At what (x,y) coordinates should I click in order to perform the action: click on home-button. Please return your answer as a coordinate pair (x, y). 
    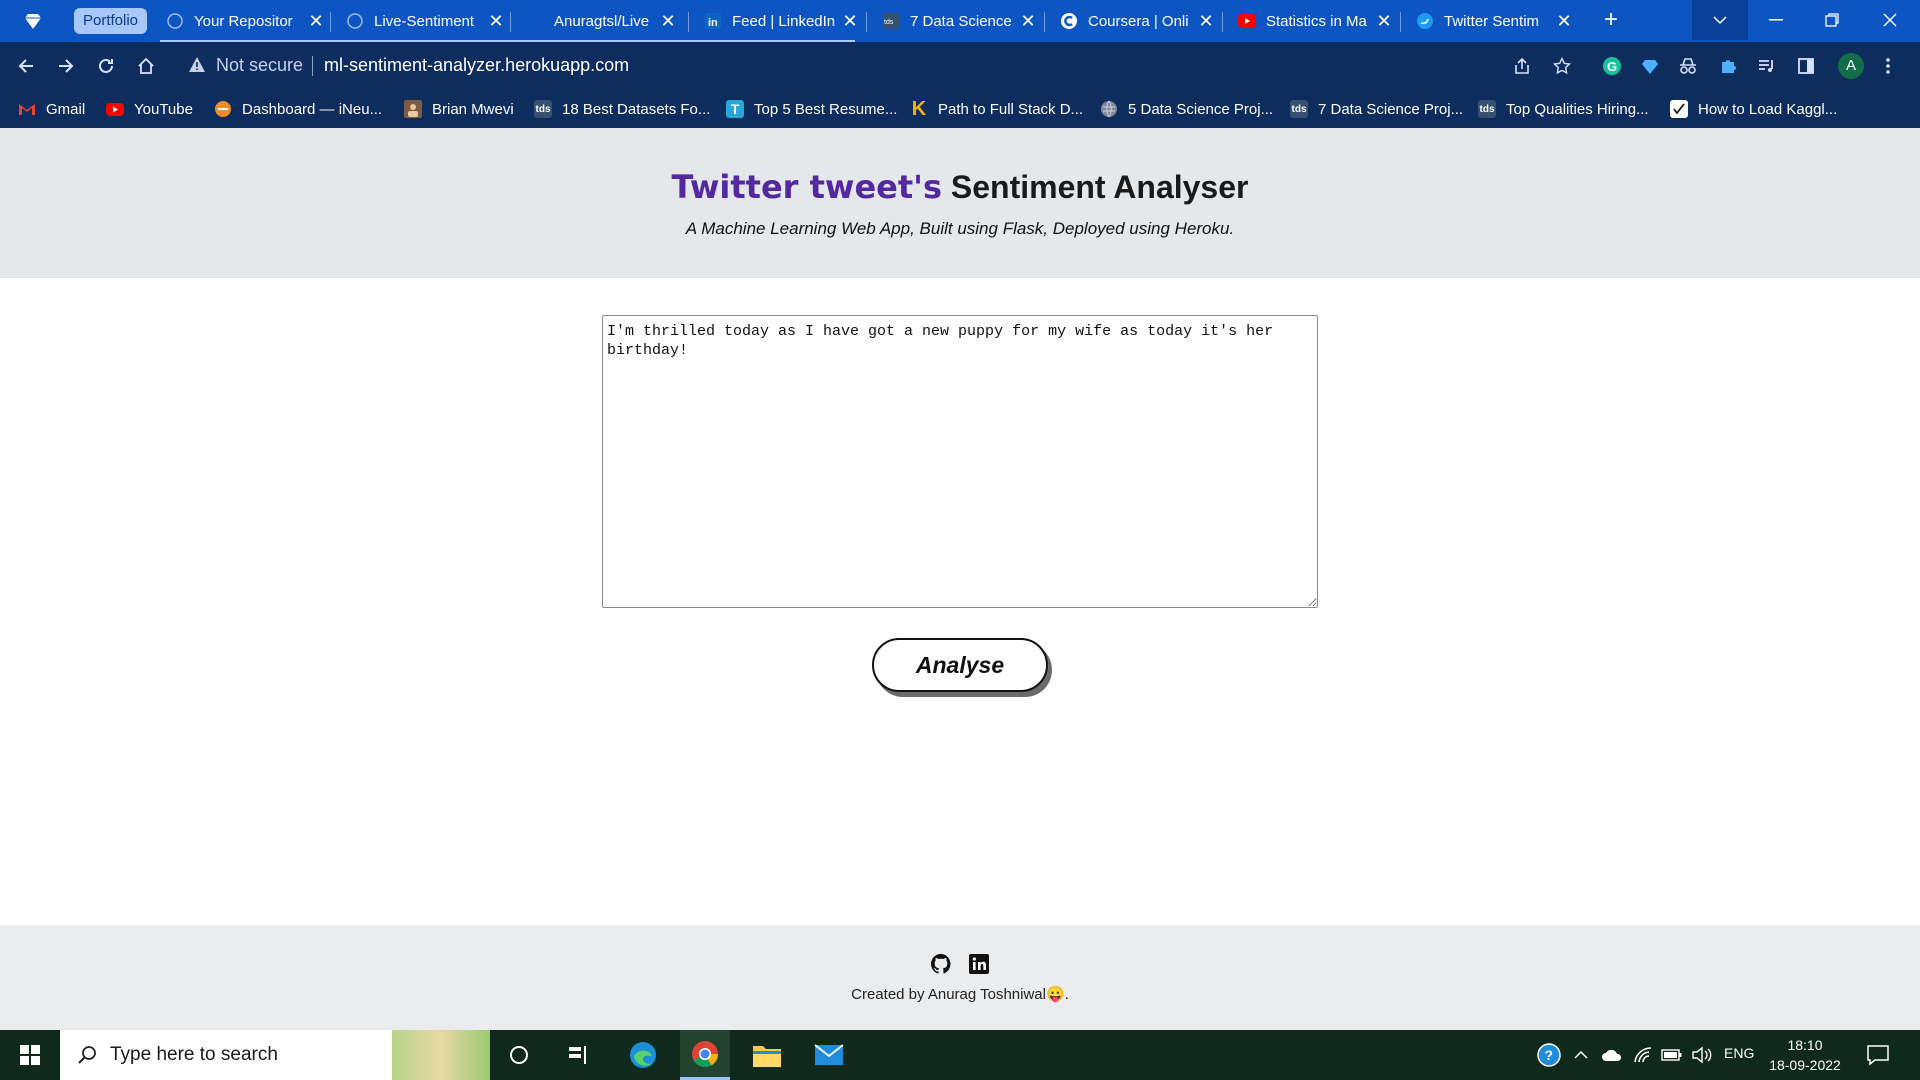
    Looking at the image, I should click on (146, 66).